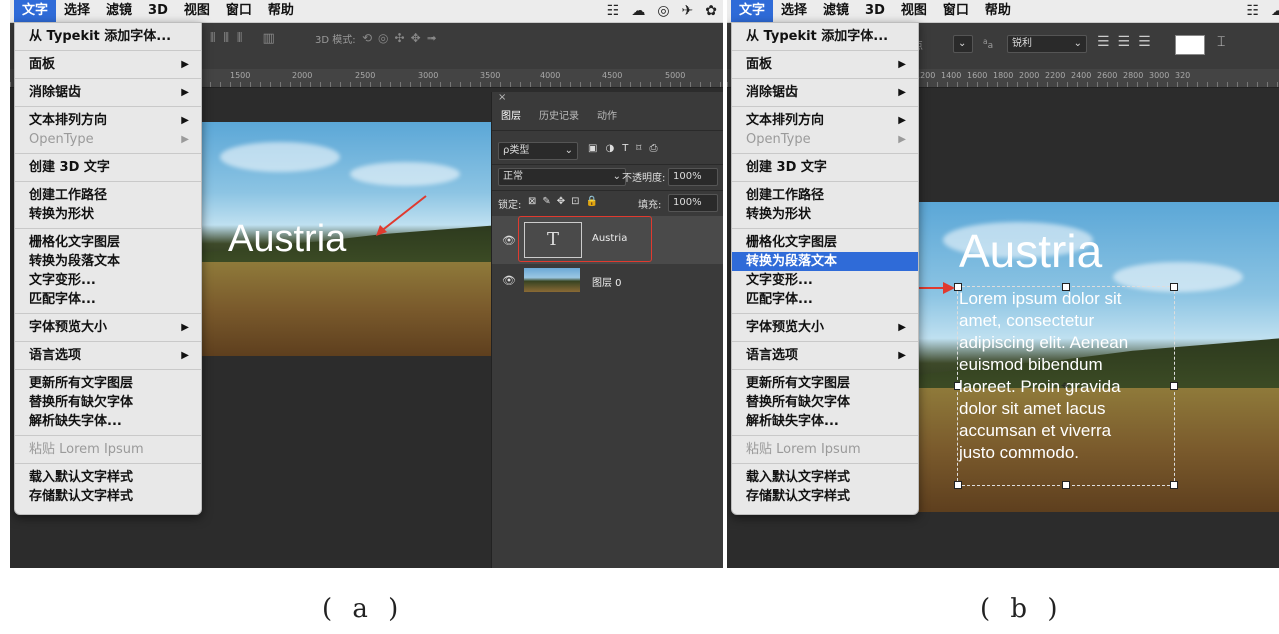 Image resolution: width=1279 pixels, height=634 pixels. Describe the element at coordinates (613, 148) in the screenshot. I see `adjustment-filter-icon: ◑` at that location.